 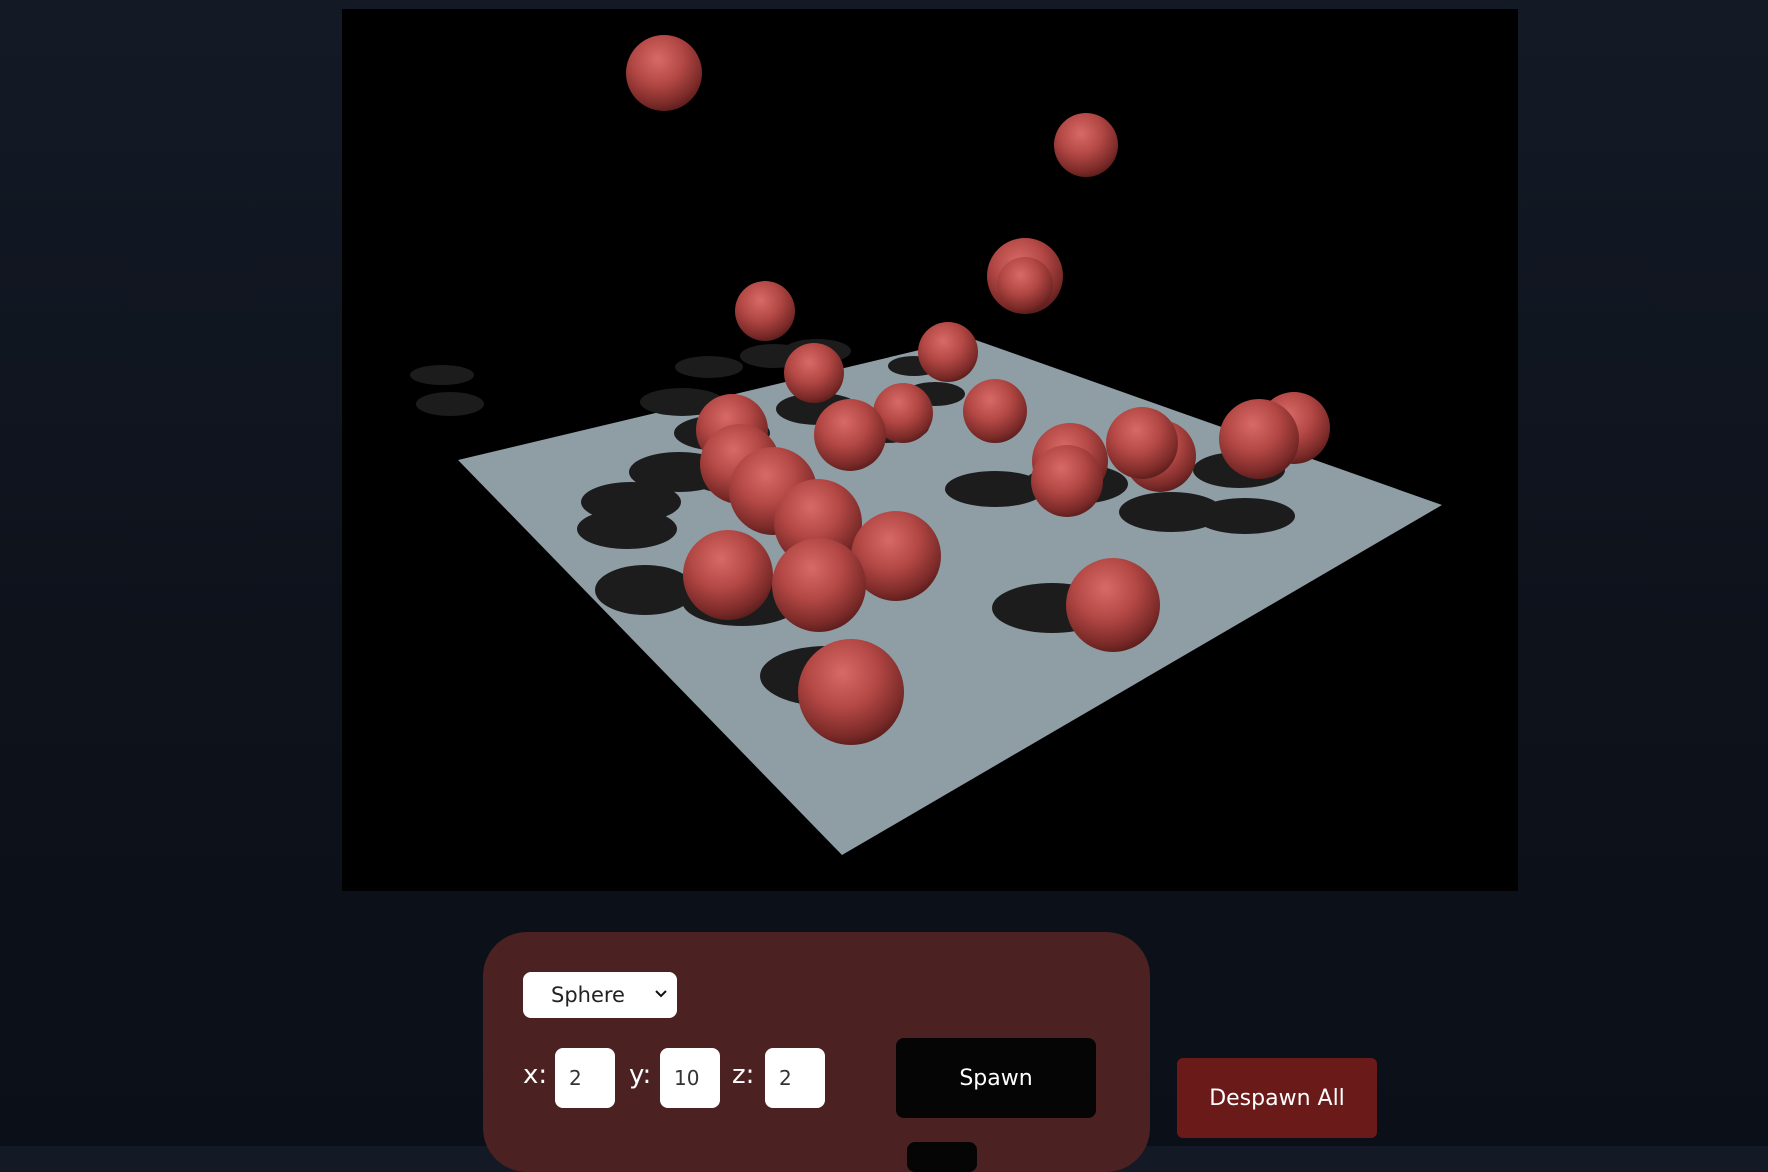 What do you see at coordinates (942, 1157) in the screenshot?
I see `panel-button-partial` at bounding box center [942, 1157].